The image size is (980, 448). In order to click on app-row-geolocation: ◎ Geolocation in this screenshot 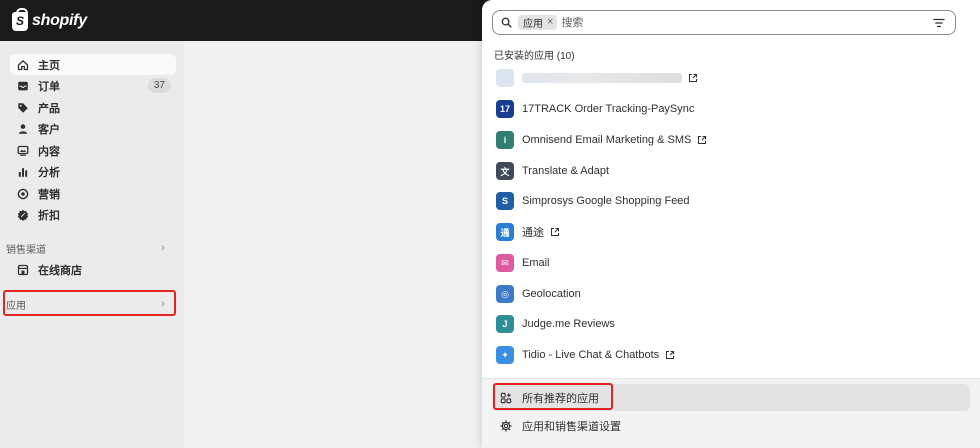, I will do `click(731, 294)`.